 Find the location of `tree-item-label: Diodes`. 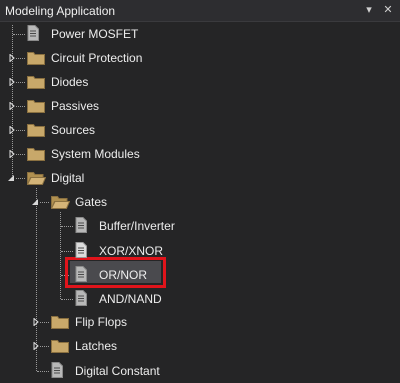

tree-item-label: Diodes is located at coordinates (70, 82).